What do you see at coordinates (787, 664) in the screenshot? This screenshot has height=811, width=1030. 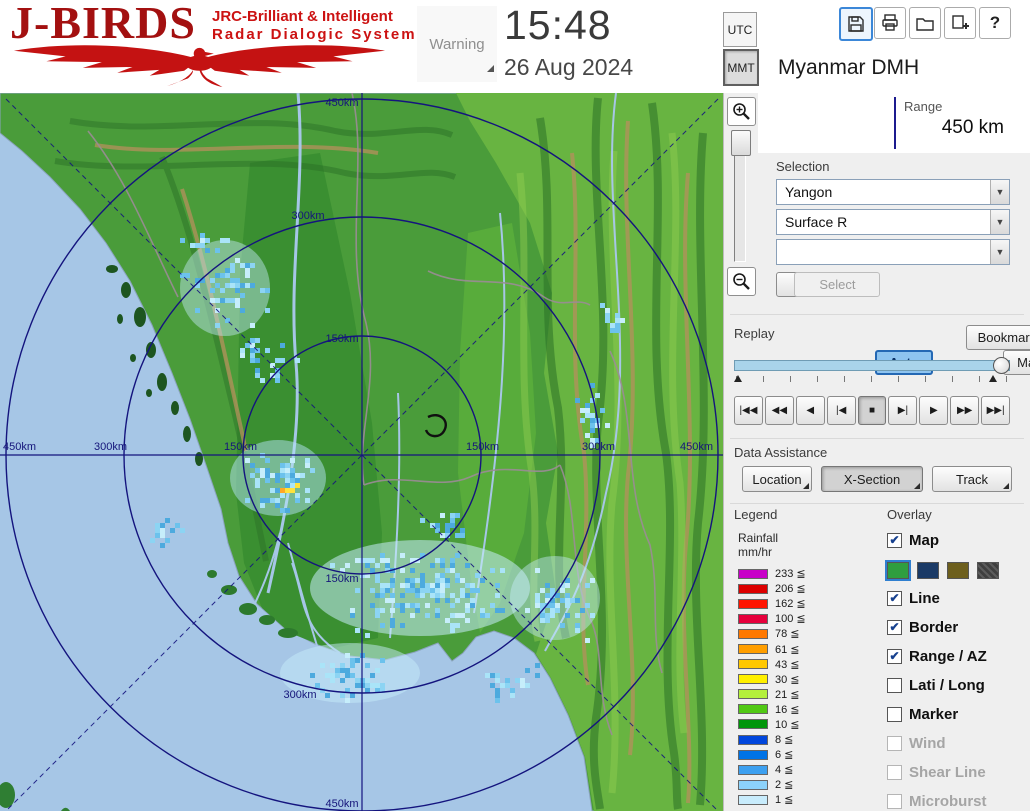 I see `legend-value: 43 ≦` at bounding box center [787, 664].